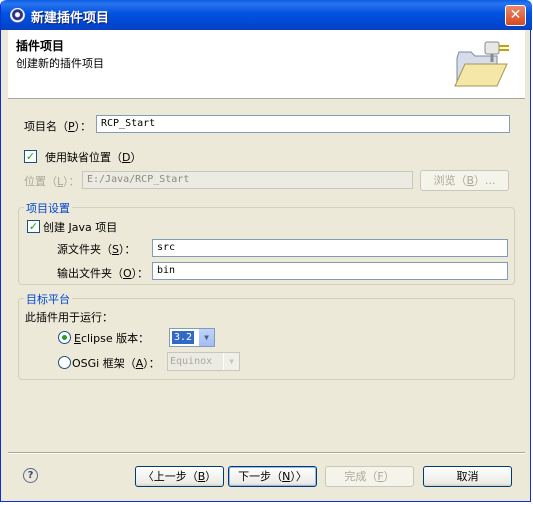 Image resolution: width=533 pixels, height=505 pixels. I want to click on default-location-label: 使用缺省位置（D）, so click(93, 157).